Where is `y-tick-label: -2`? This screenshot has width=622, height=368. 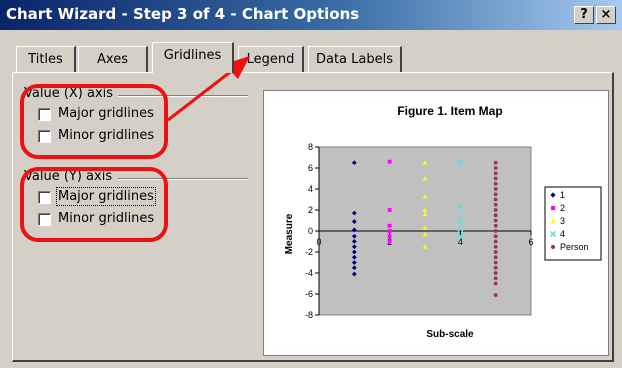
y-tick-label: -2 is located at coordinates (309, 252).